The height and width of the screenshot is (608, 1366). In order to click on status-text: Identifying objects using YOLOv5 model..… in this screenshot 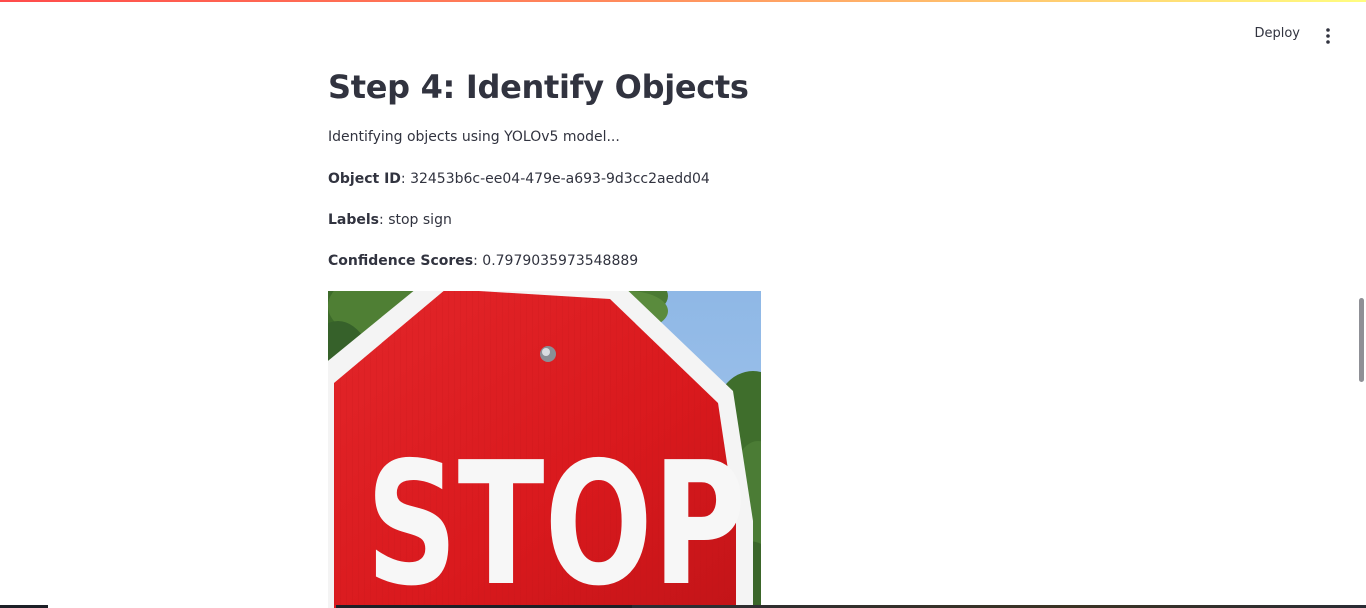, I will do `click(474, 137)`.